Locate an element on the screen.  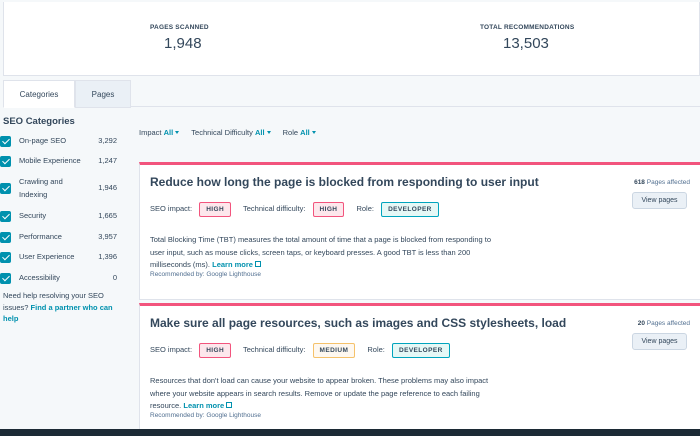
category-performance: Performance 3,957 is located at coordinates (62, 238).